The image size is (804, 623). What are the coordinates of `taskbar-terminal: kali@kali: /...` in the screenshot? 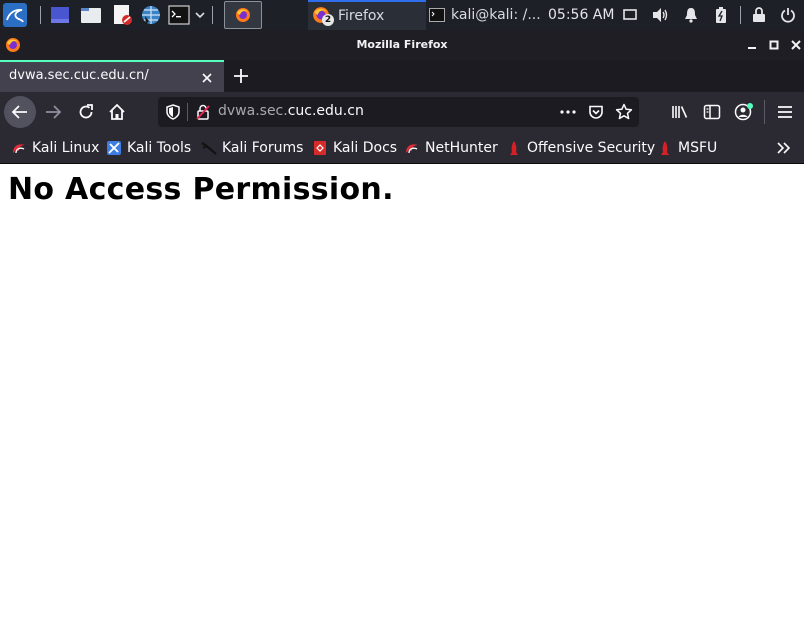 It's located at (484, 15).